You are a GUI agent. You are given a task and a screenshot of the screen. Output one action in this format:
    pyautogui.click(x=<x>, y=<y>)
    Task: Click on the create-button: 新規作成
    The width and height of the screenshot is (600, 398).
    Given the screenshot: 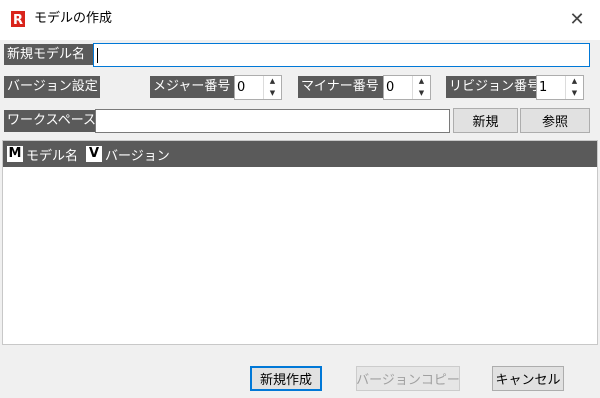 What is the action you would take?
    pyautogui.click(x=286, y=378)
    